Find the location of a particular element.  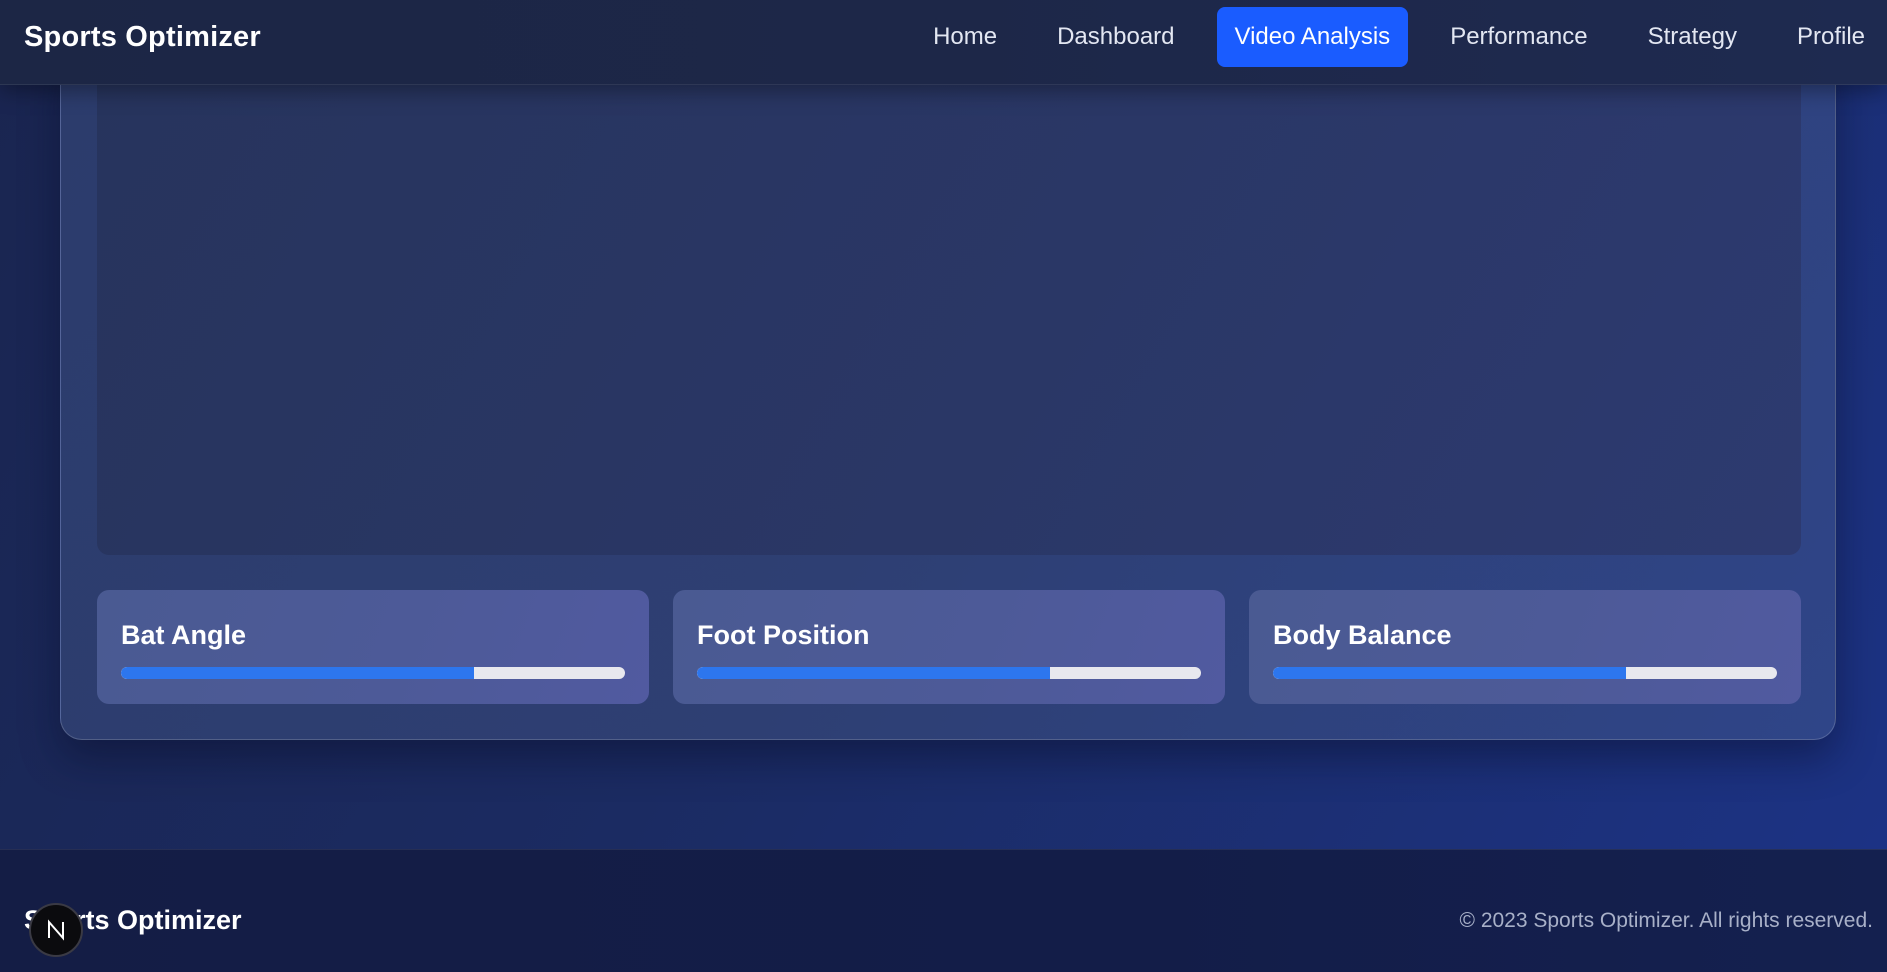

metrics-row: Bat Angle Foot Position Body Balance is located at coordinates (949, 647).